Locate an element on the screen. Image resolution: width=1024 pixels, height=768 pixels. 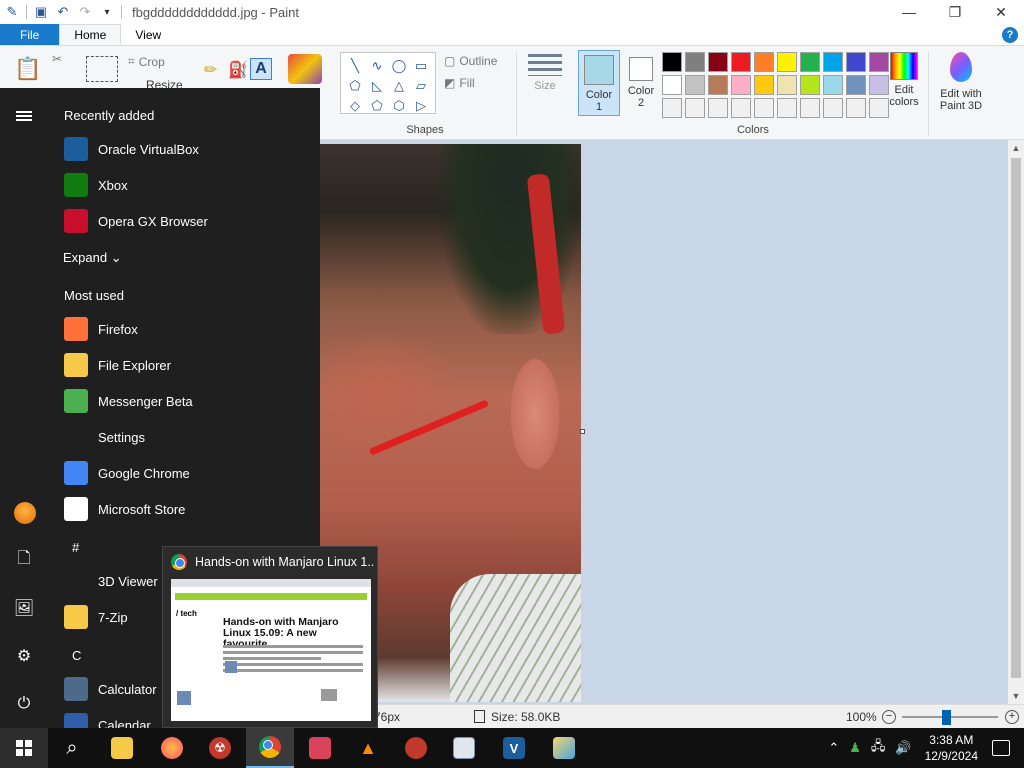
app-list-item: Microsoft Store is located at coordinates (124, 509).